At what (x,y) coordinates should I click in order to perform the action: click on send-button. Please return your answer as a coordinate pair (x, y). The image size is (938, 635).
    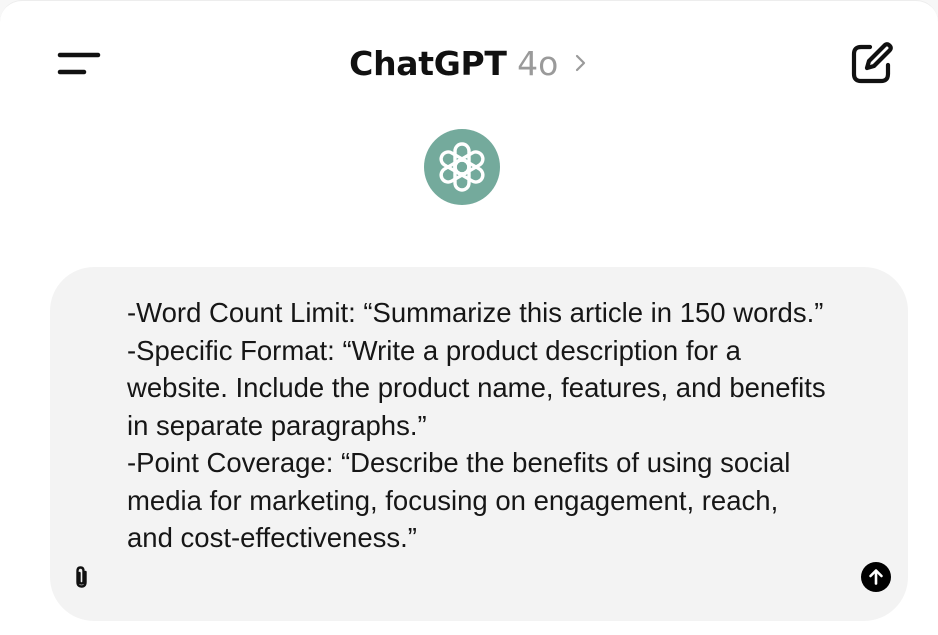
    Looking at the image, I should click on (876, 577).